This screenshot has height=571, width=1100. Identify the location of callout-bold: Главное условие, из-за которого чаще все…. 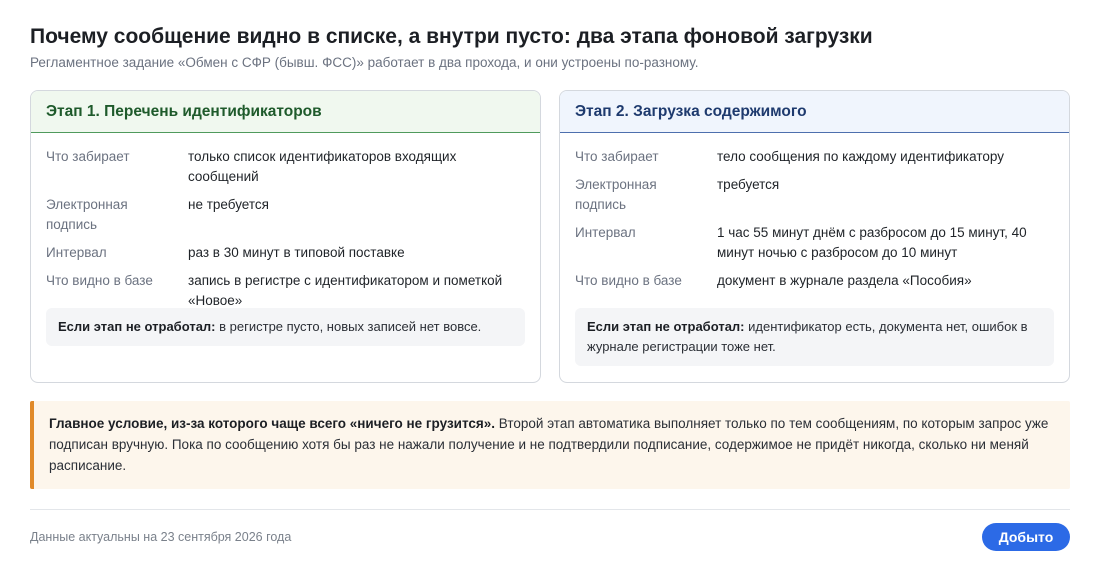
(272, 423).